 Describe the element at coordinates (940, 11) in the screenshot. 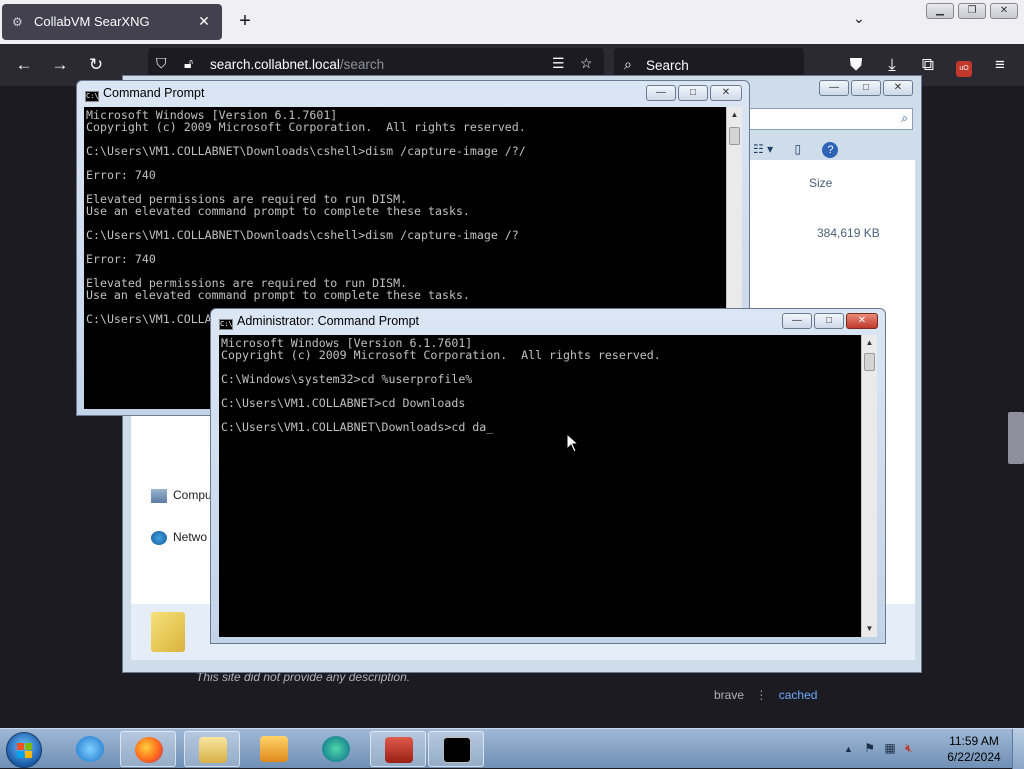

I see `window-minimize-button: ▁` at that location.